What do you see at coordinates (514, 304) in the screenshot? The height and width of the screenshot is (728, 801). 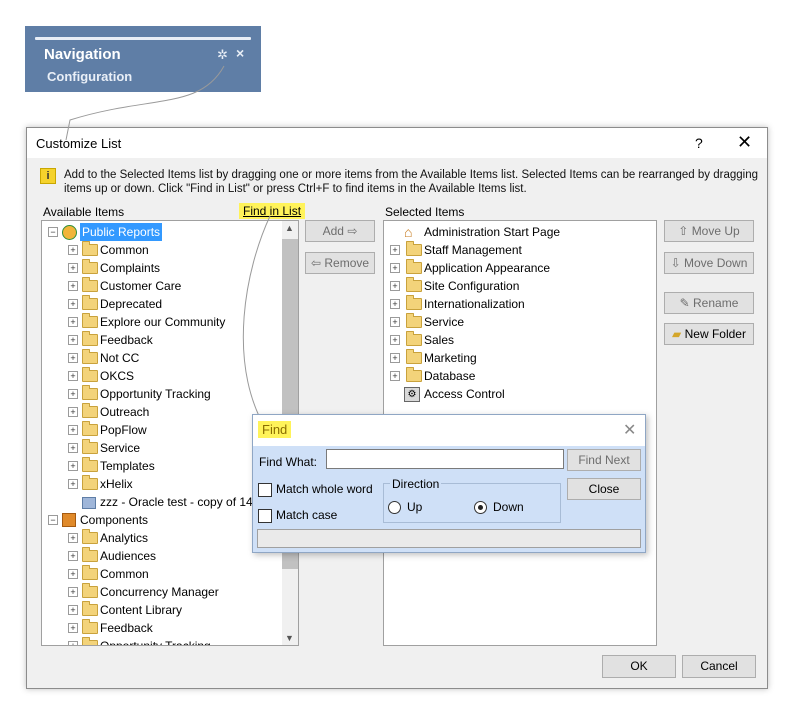 I see `selected-list-item: + Internationalization` at bounding box center [514, 304].